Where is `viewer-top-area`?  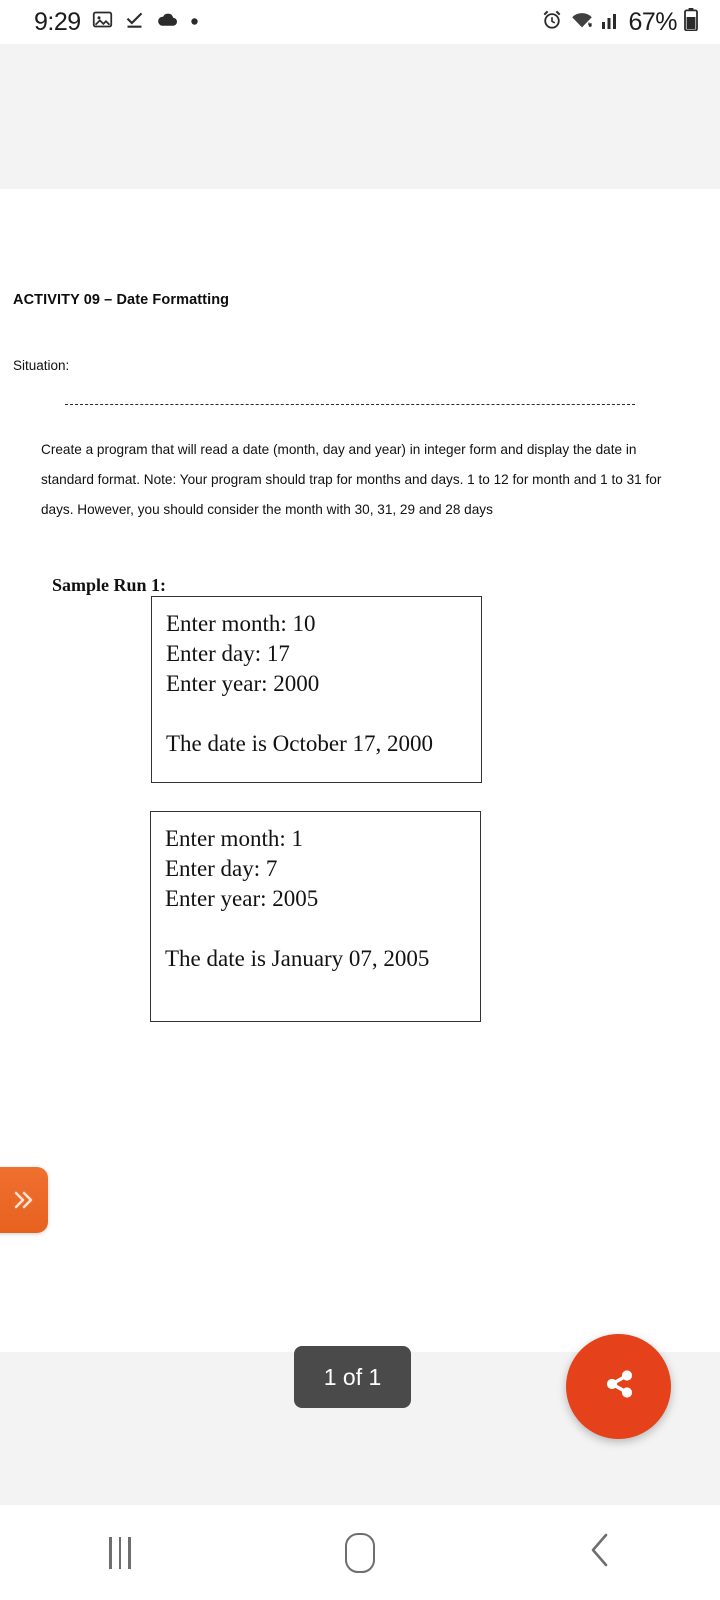
viewer-top-area is located at coordinates (360, 116).